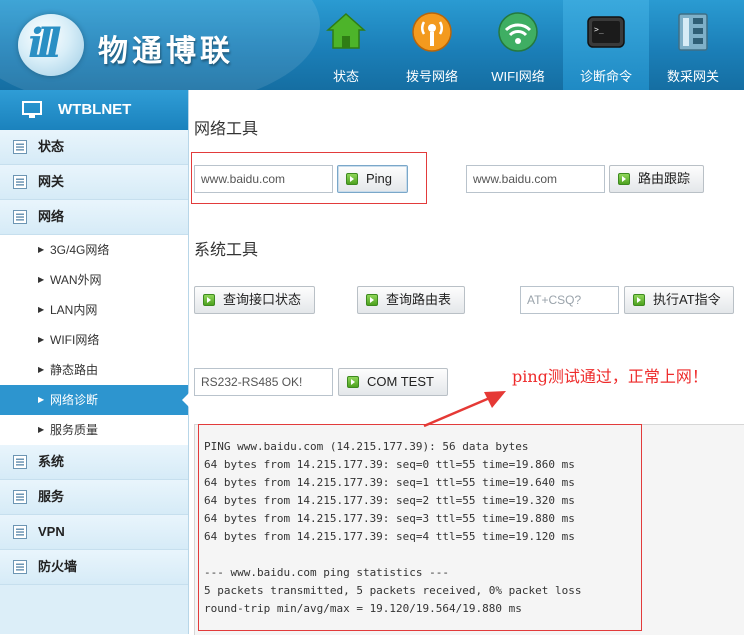 The image size is (744, 635). Describe the element at coordinates (32, 109) in the screenshot. I see `monitor-icon` at that location.